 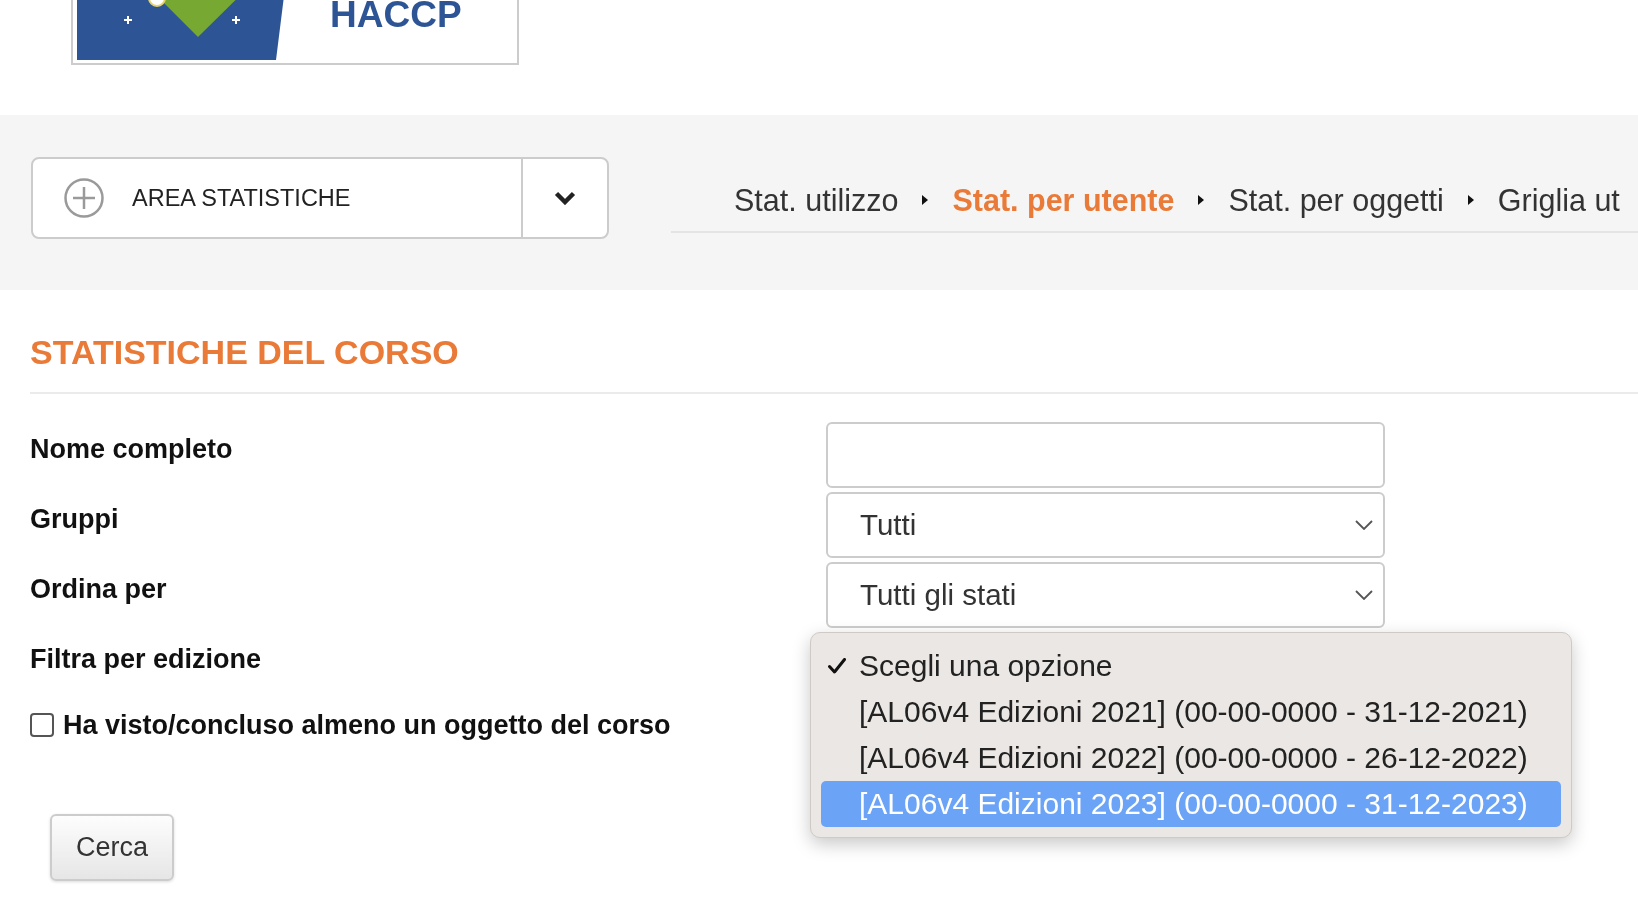 What do you see at coordinates (1105, 525) in the screenshot?
I see `select-field: Tutti` at bounding box center [1105, 525].